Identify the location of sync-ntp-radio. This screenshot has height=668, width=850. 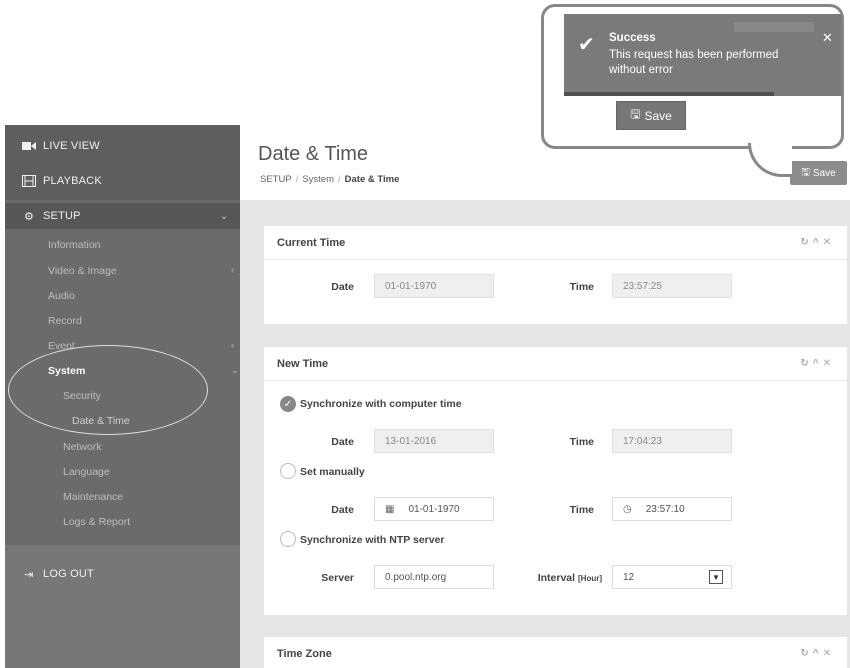
(288, 539).